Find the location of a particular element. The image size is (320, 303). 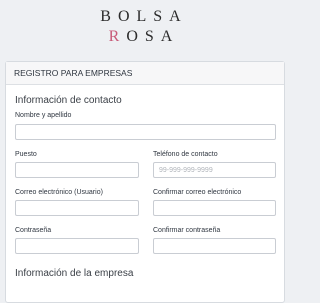

logo-line-1: BOLSA is located at coordinates (144, 16).